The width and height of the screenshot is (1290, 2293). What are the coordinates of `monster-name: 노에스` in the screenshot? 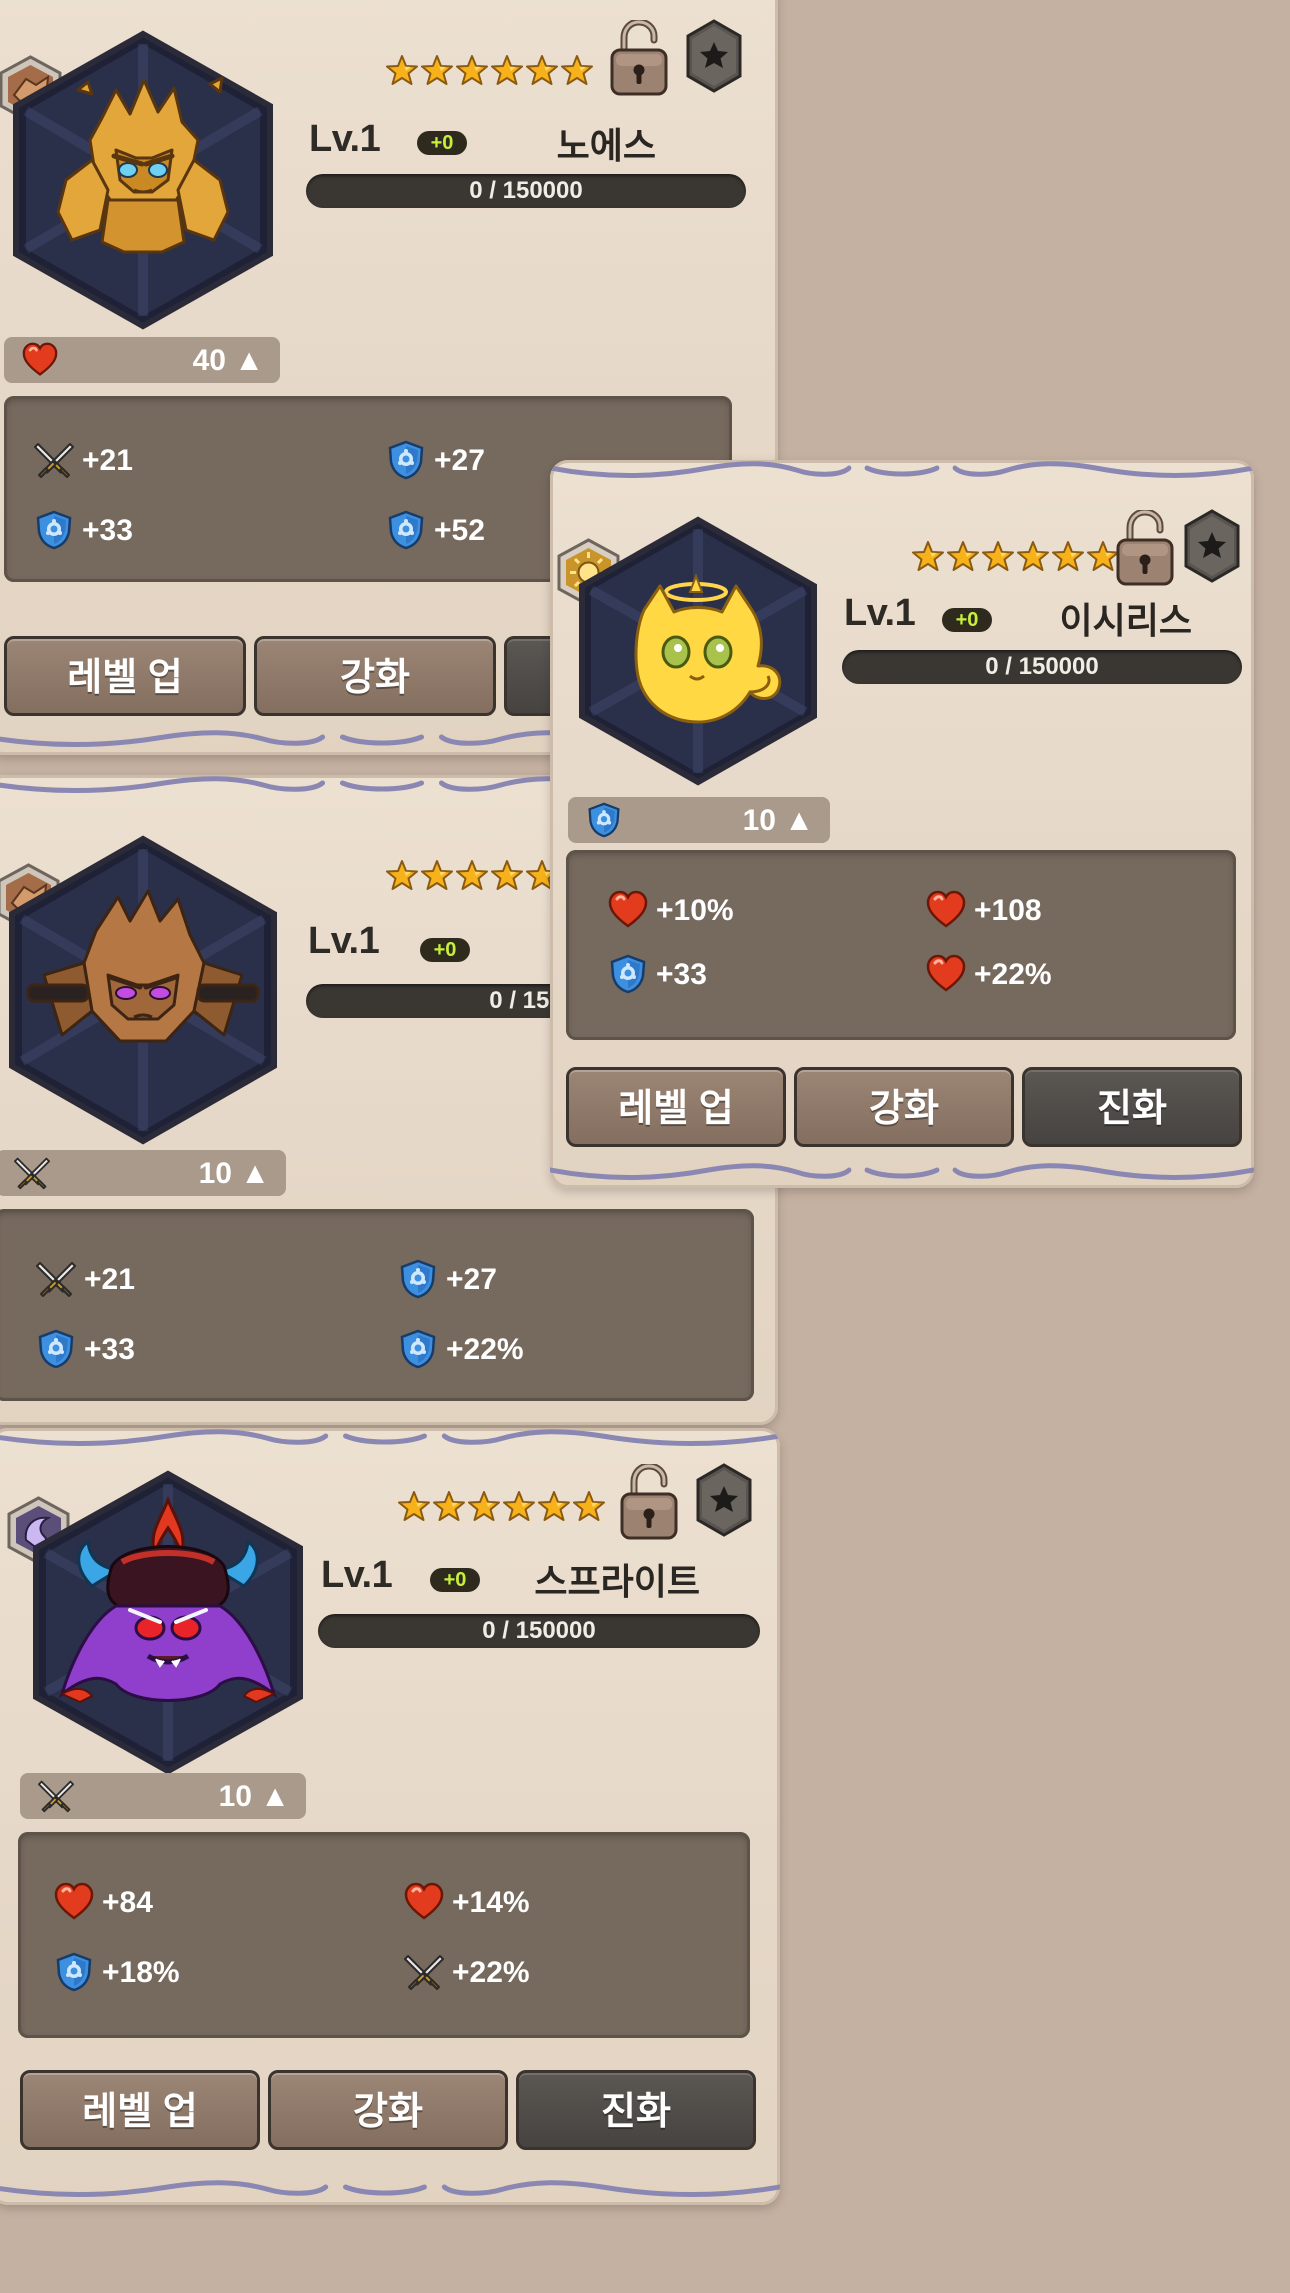 It's located at (606, 145).